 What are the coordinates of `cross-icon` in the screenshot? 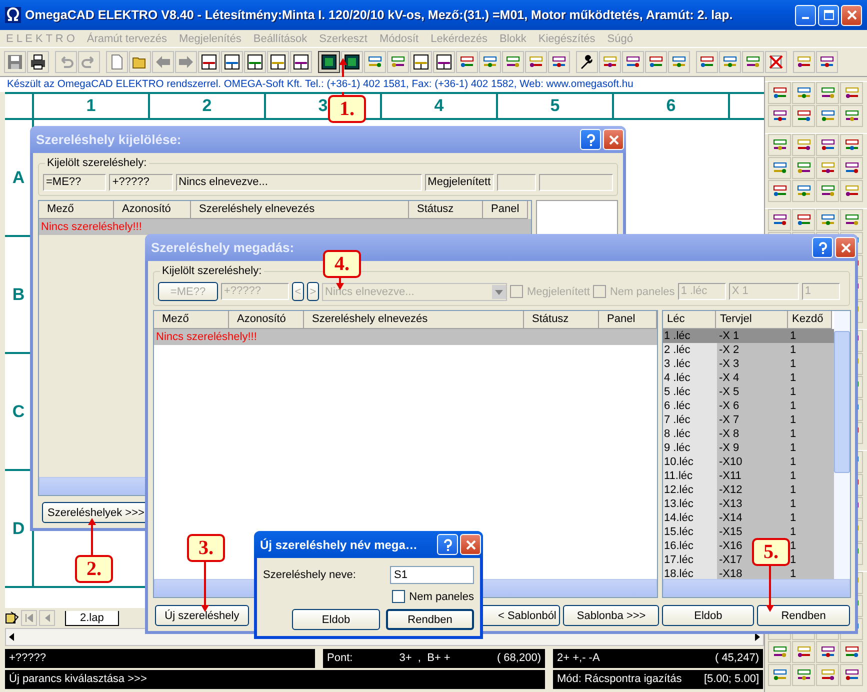 It's located at (776, 62).